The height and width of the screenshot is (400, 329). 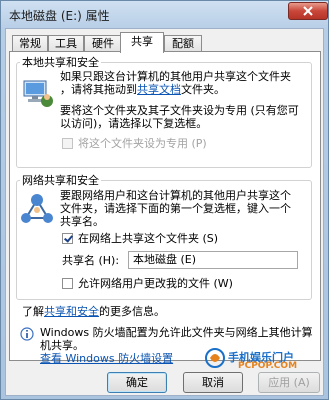 What do you see at coordinates (164, 14) in the screenshot?
I see `title-bar: 本地磁盘 (E:) 属性` at bounding box center [164, 14].